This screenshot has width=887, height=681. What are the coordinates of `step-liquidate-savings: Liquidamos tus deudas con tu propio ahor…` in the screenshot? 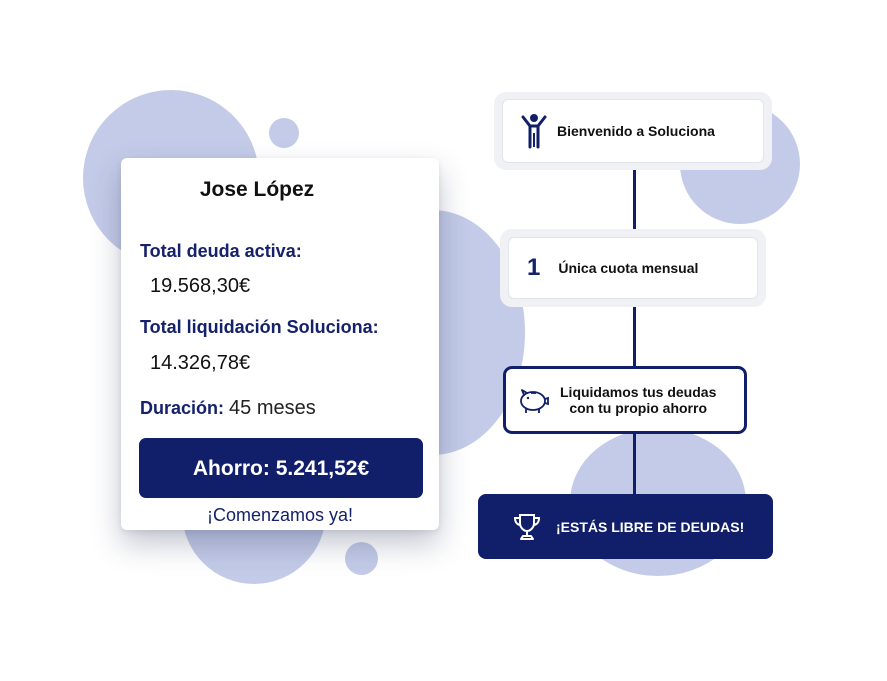 It's located at (625, 400).